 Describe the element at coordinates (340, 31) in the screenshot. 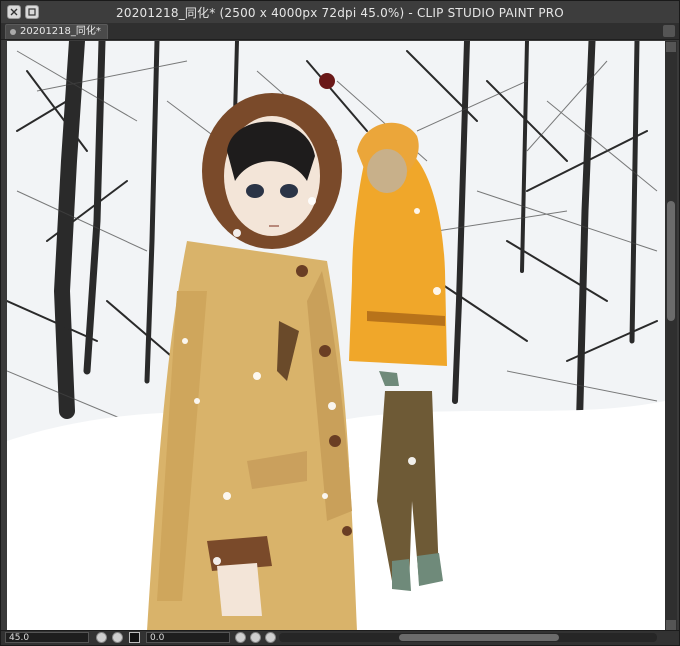

I see `document-tab-bar: 20201218_同化*` at that location.